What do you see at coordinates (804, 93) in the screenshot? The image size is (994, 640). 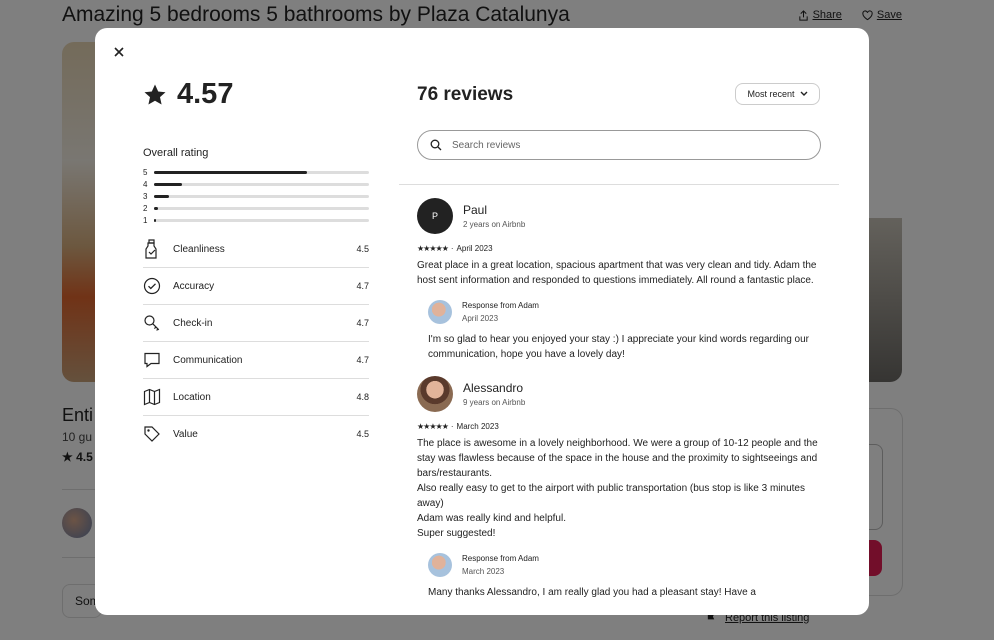 I see `chevron-down-icon` at bounding box center [804, 93].